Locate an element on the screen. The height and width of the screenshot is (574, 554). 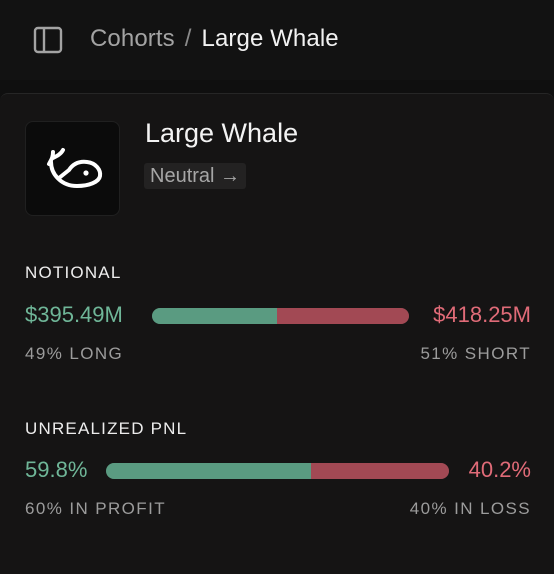
notional-long-value: $395.49M is located at coordinates (74, 314).